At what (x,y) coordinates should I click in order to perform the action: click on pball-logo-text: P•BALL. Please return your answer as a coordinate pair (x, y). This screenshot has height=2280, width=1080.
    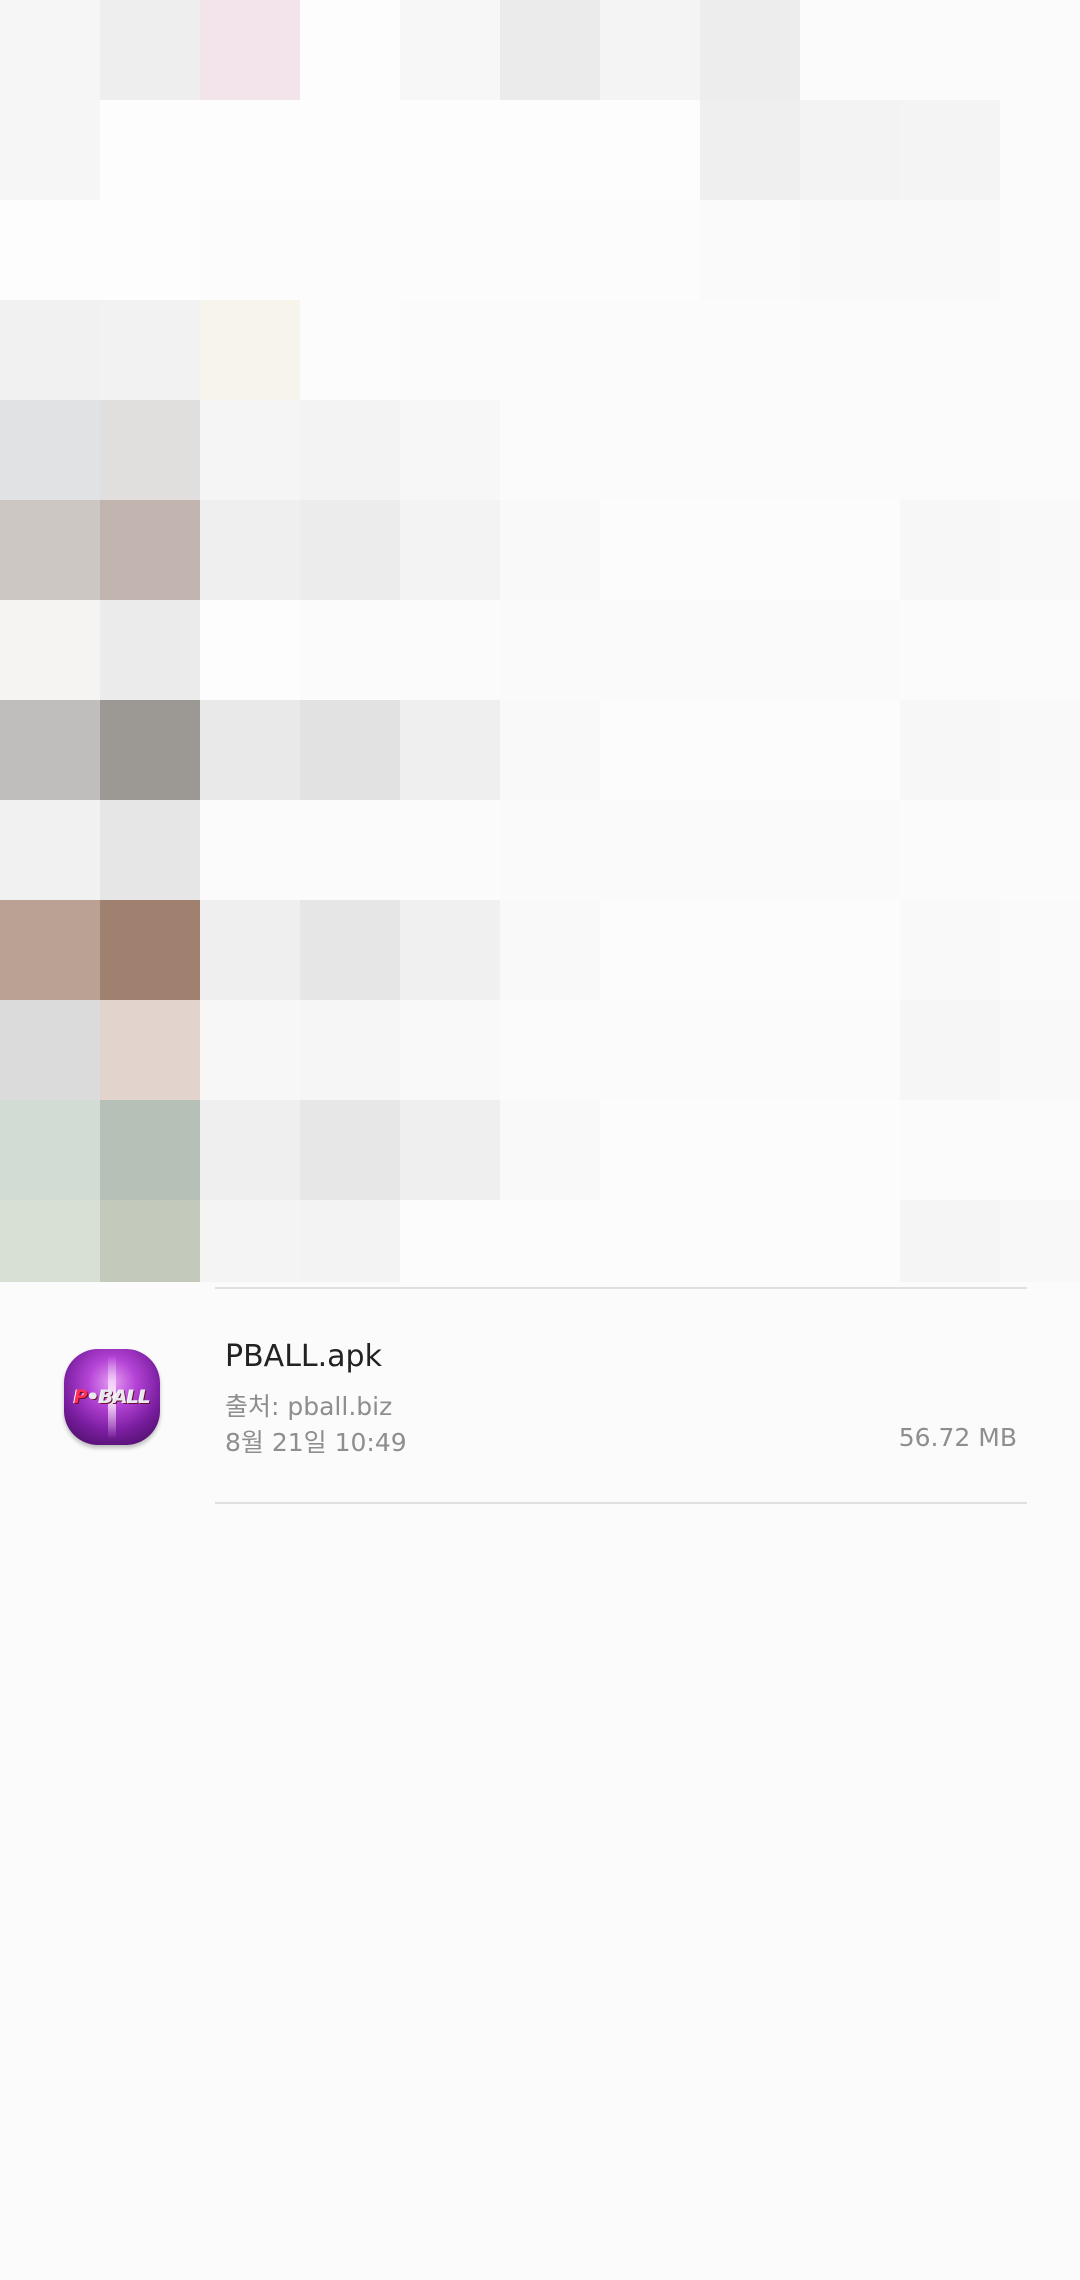
    Looking at the image, I should click on (112, 1397).